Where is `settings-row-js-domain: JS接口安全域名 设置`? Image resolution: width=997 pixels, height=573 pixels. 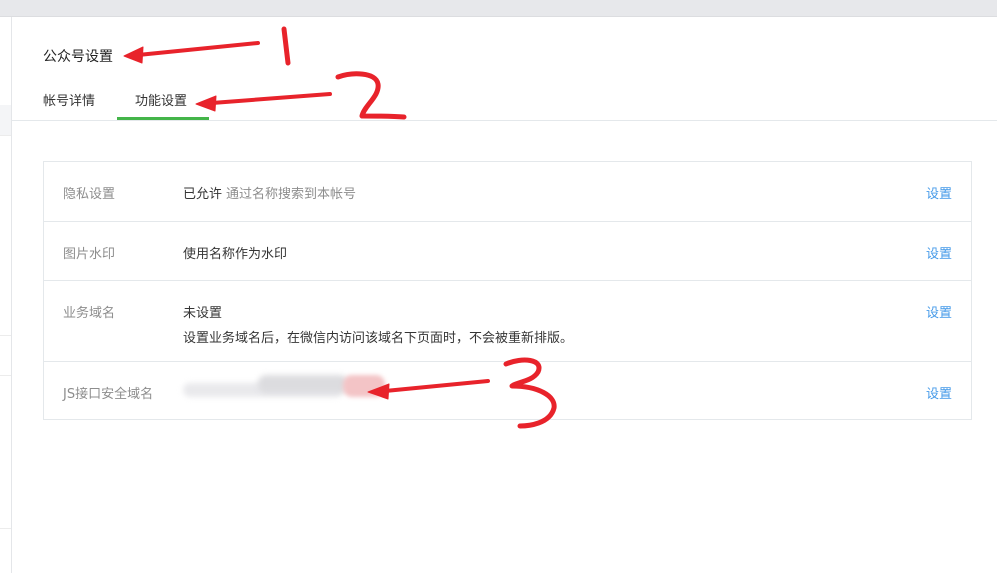
settings-row-js-domain: JS接口安全域名 设置 is located at coordinates (507, 390).